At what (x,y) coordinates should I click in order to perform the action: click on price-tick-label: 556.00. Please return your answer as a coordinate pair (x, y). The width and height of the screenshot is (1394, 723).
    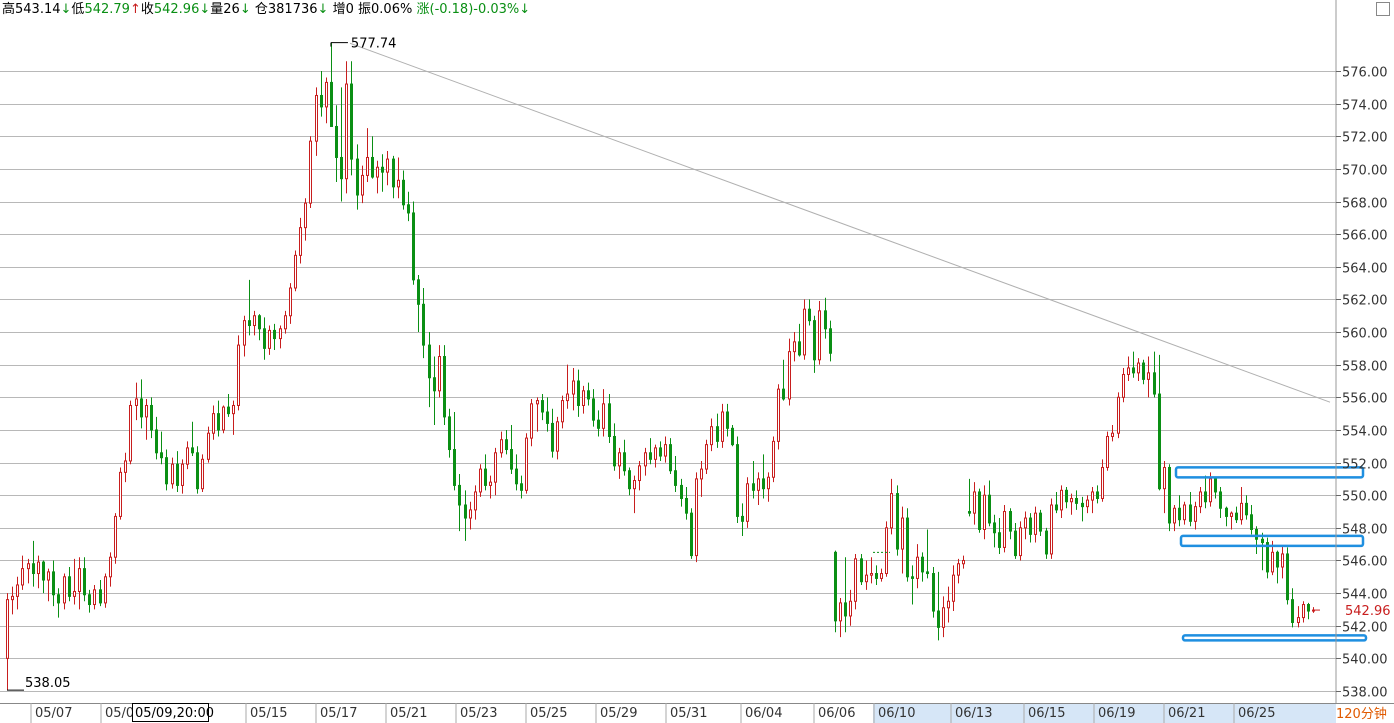
    Looking at the image, I should click on (1365, 399).